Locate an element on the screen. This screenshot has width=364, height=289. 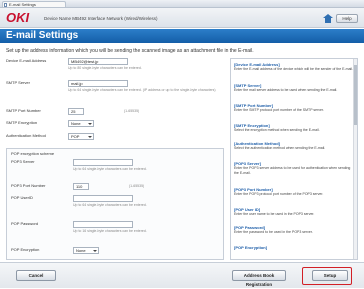
auth-method-select: POP is located at coordinates (81, 136).